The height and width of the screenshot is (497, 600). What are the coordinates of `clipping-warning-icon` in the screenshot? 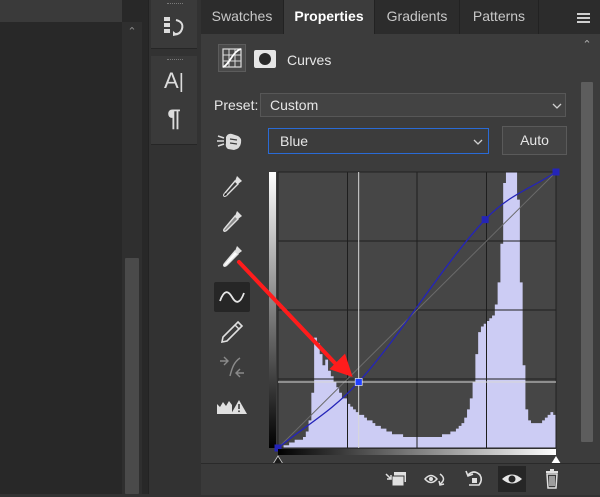 It's located at (232, 407).